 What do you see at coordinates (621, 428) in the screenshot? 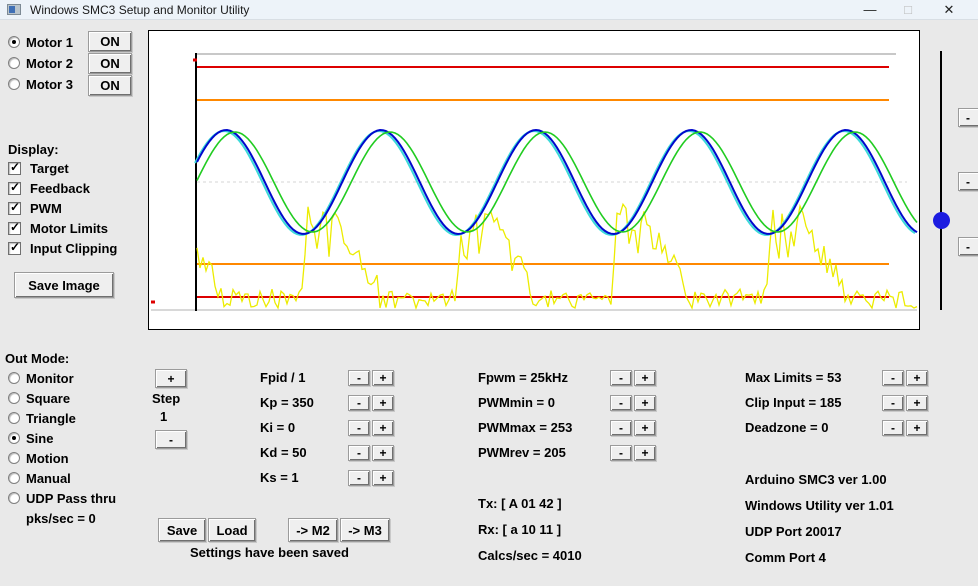
I see `pwmmax-minus-button: -` at bounding box center [621, 428].